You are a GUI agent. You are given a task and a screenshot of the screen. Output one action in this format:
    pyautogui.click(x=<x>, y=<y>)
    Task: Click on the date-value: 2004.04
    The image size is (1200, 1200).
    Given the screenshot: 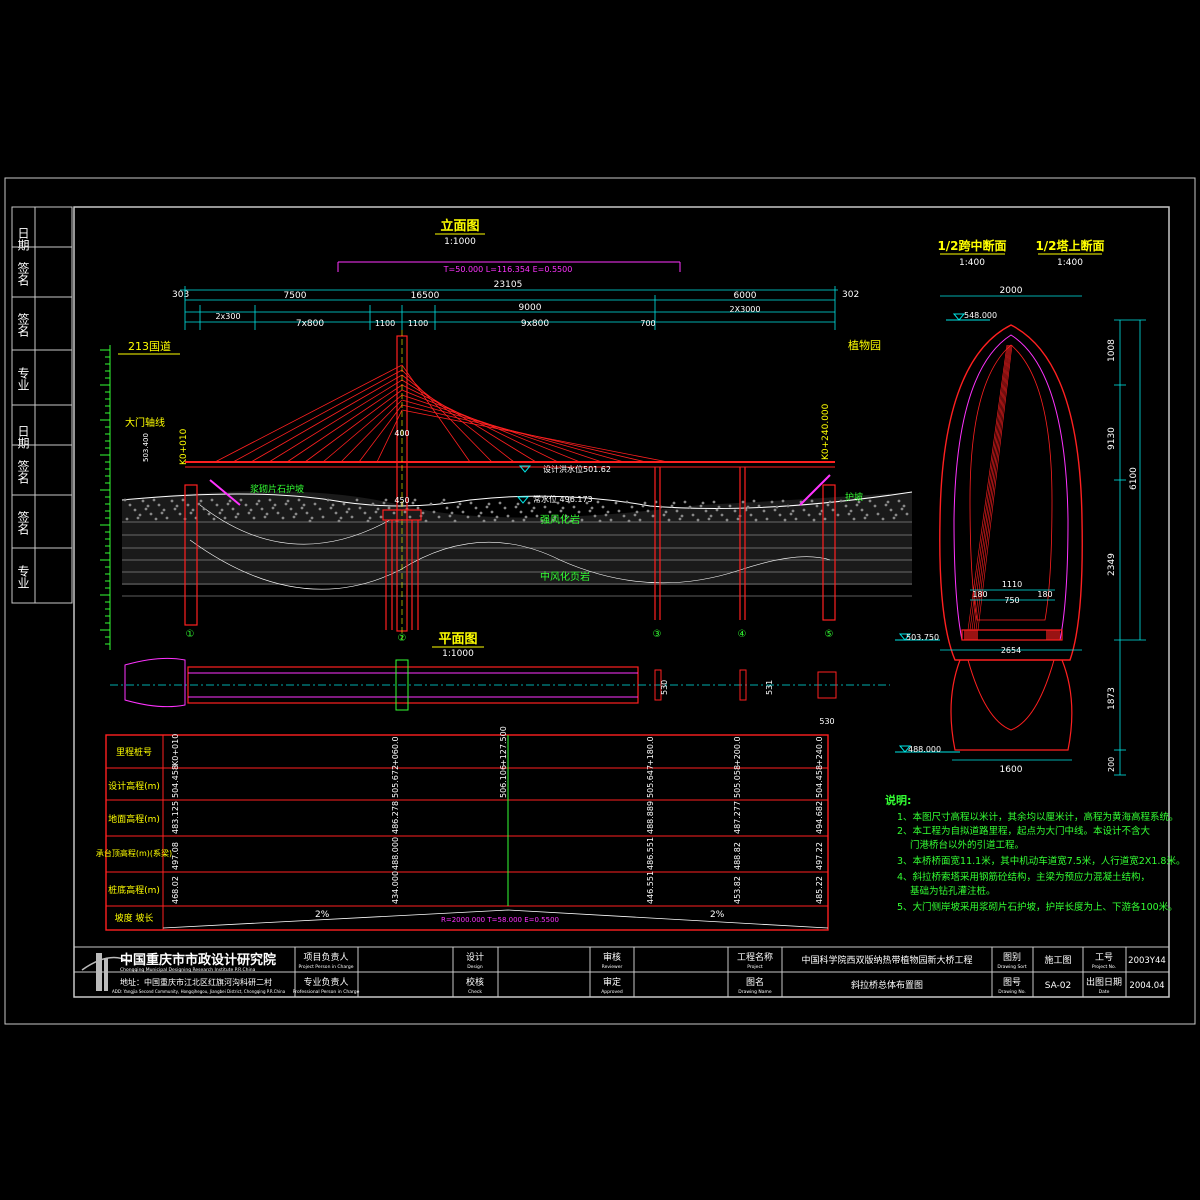 What is the action you would take?
    pyautogui.click(x=1146, y=986)
    